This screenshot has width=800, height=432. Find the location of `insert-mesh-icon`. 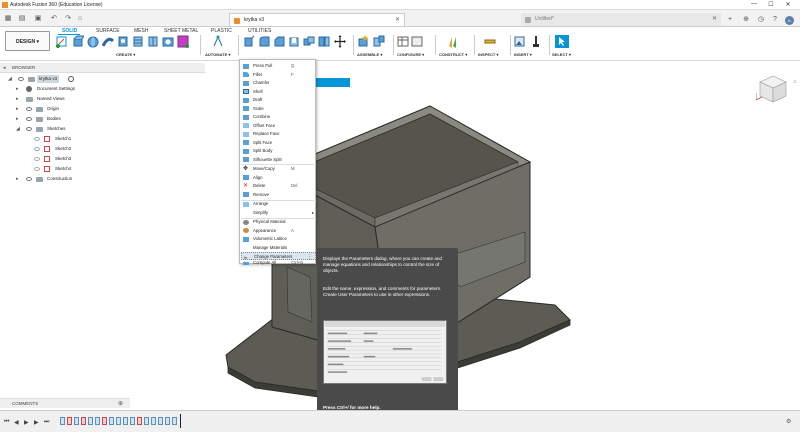

insert-mesh-icon is located at coordinates (536, 41).